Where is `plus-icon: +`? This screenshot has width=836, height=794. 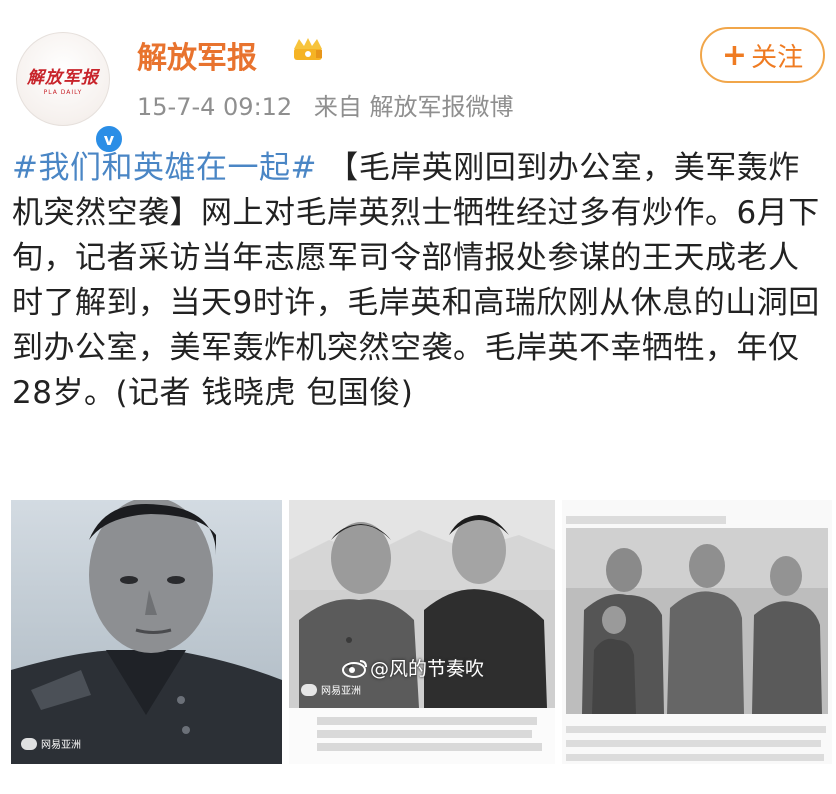
plus-icon: + is located at coordinates (734, 55).